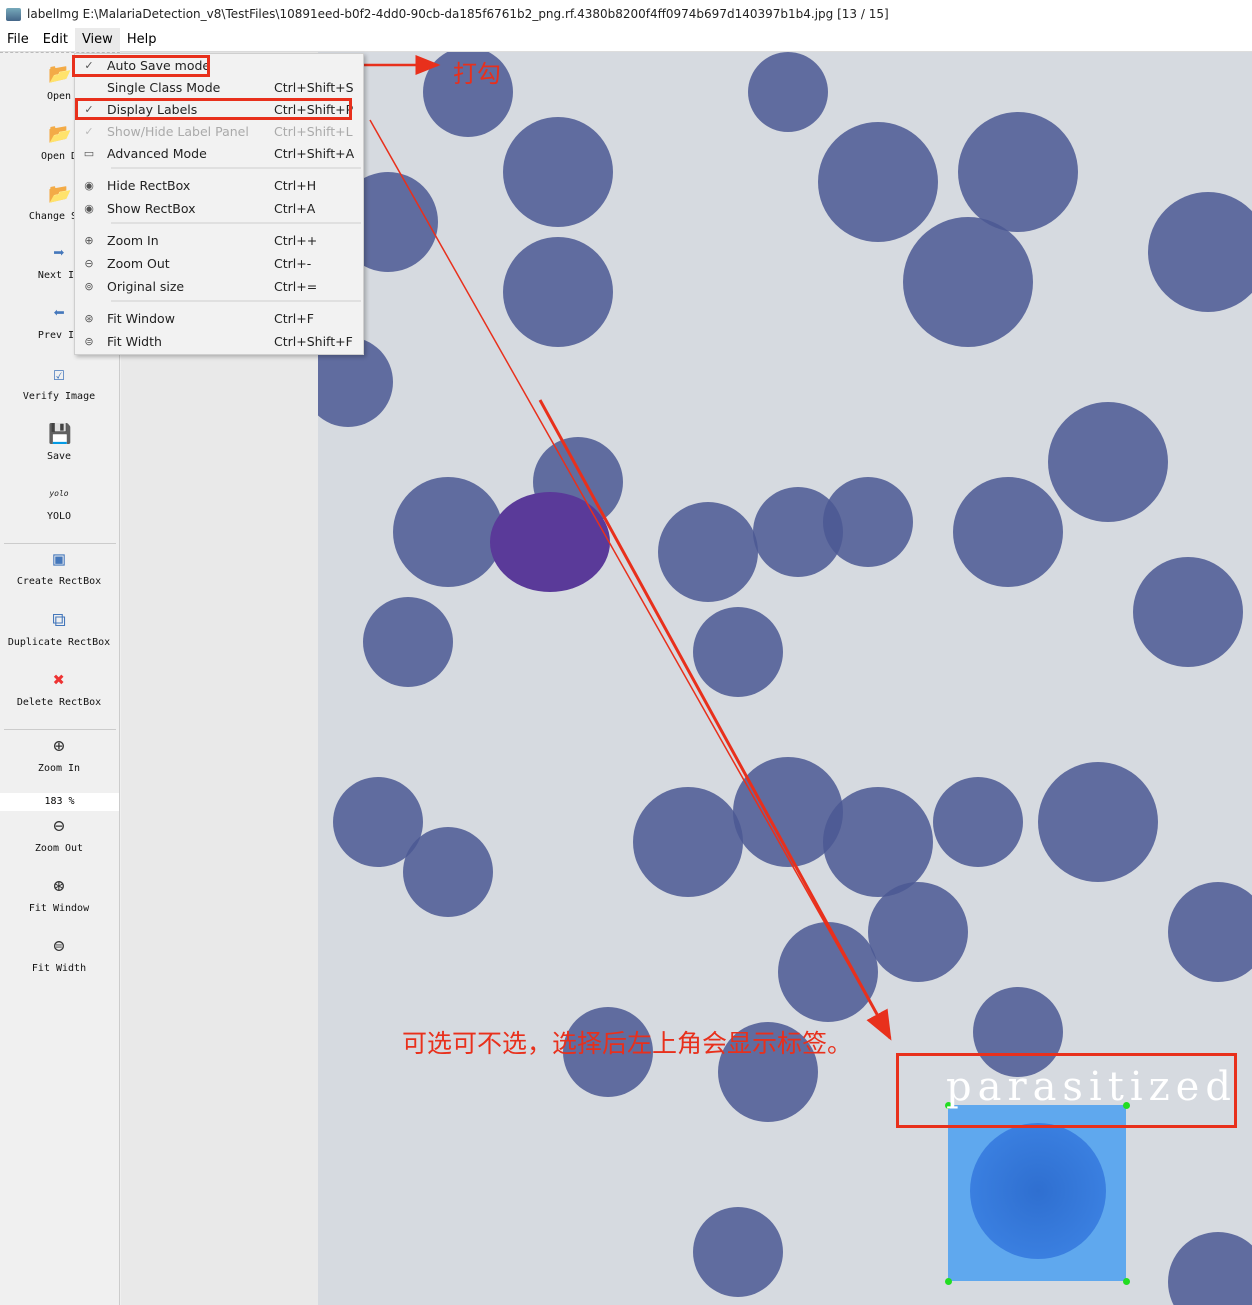 This screenshot has width=1252, height=1305. Describe the element at coordinates (89, 341) in the screenshot. I see `fit-width-icon: ⊜` at that location.